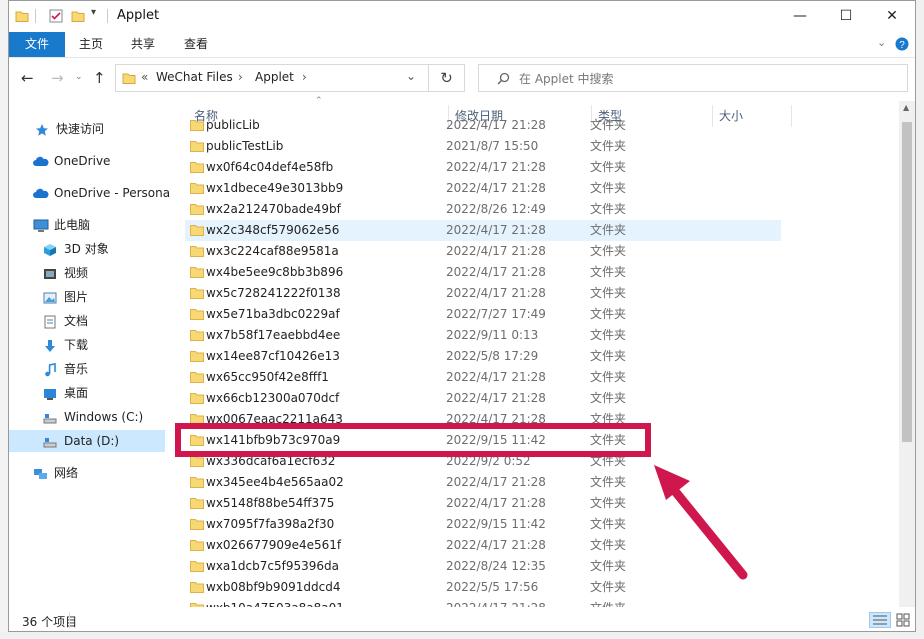  I want to click on nav-item: OneDrive, so click(87, 161).